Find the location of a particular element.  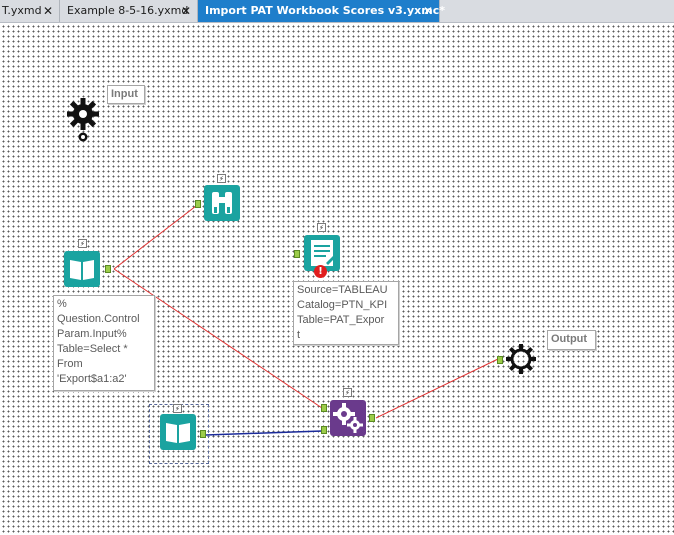

batch-macro-icon-box is located at coordinates (348, 418).